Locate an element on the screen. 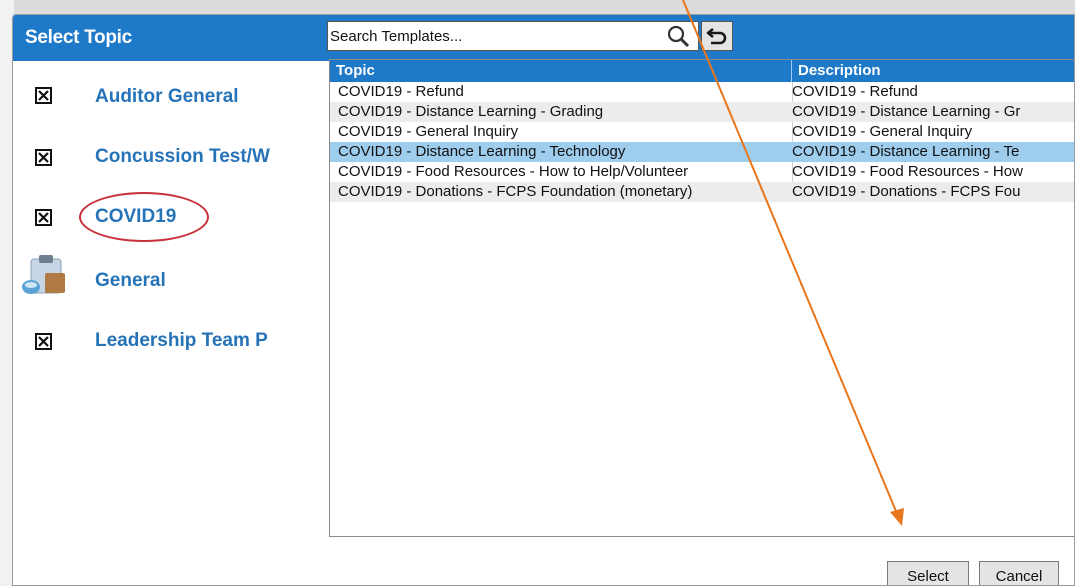  cell-topic: COVID19 - Distance Learning - Grading is located at coordinates (471, 111).